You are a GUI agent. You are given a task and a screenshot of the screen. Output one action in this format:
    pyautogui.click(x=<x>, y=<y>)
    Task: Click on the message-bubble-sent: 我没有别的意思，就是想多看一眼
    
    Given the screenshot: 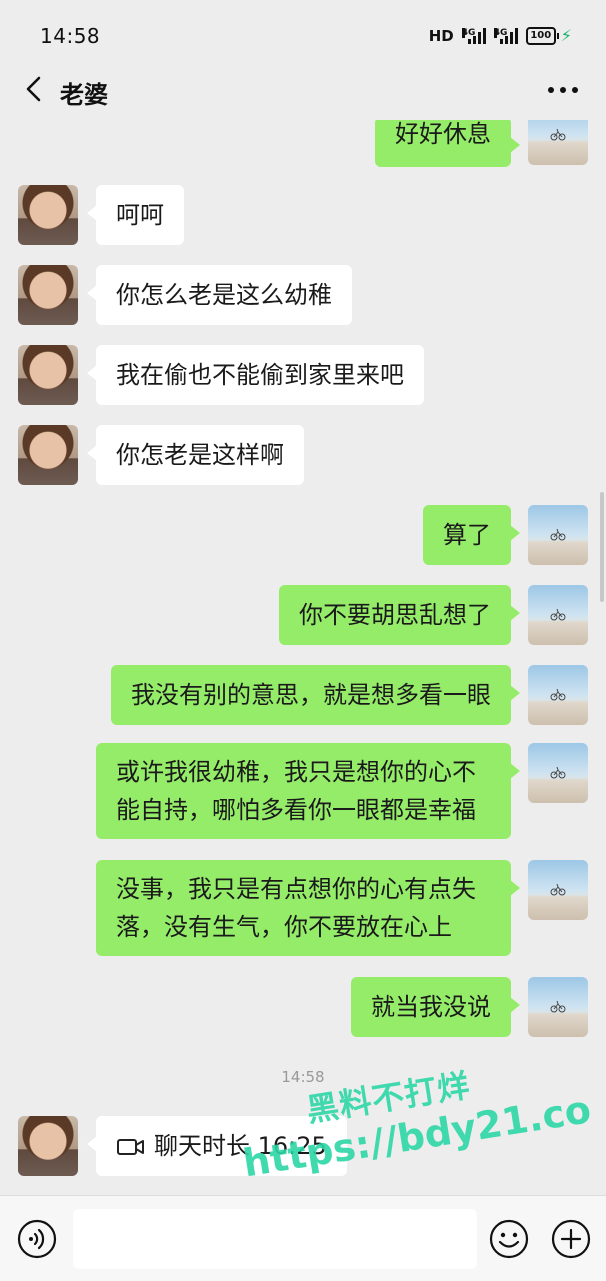 What is the action you would take?
    pyautogui.click(x=315, y=695)
    